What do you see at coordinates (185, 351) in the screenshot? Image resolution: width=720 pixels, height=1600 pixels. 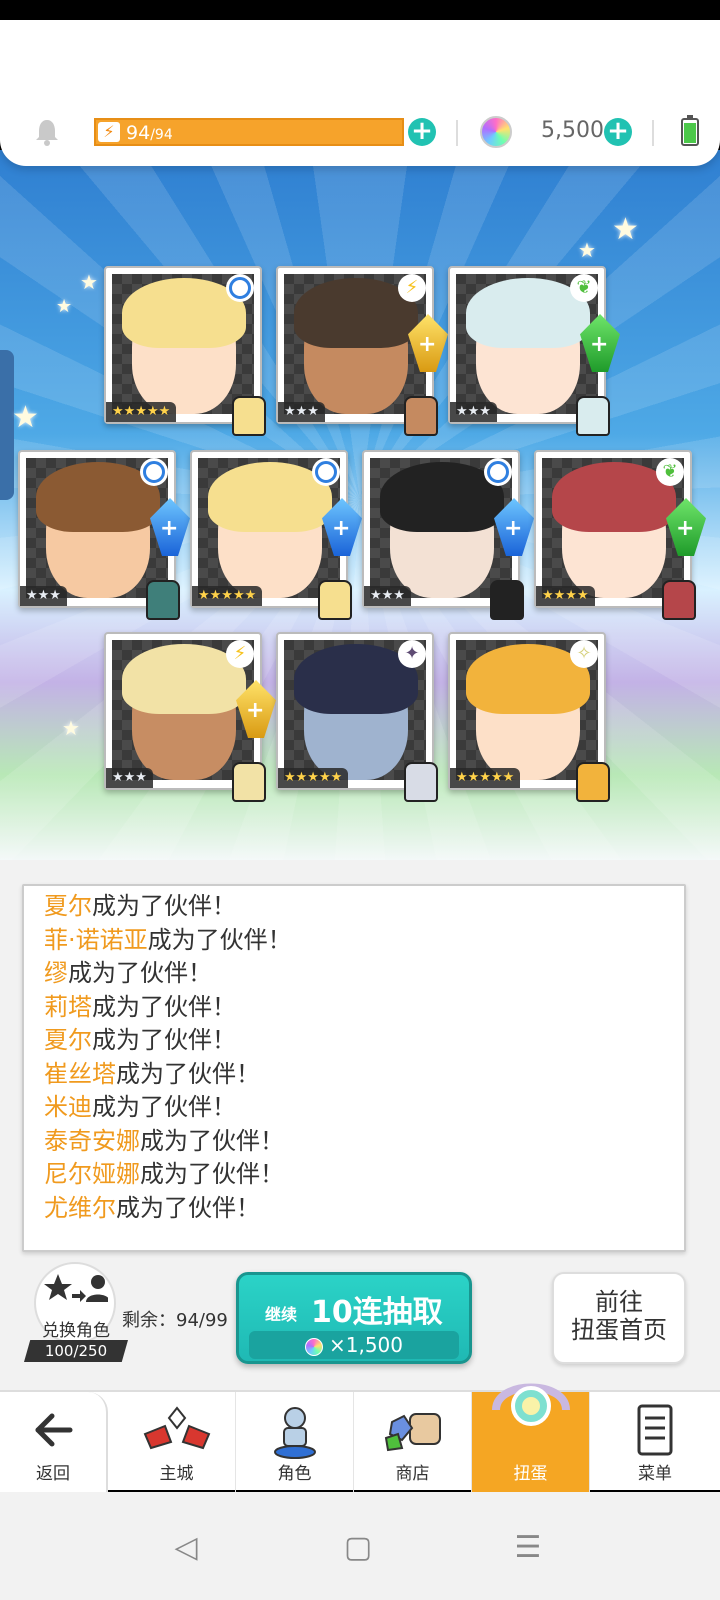 I see `character-card: ★★★★★` at bounding box center [185, 351].